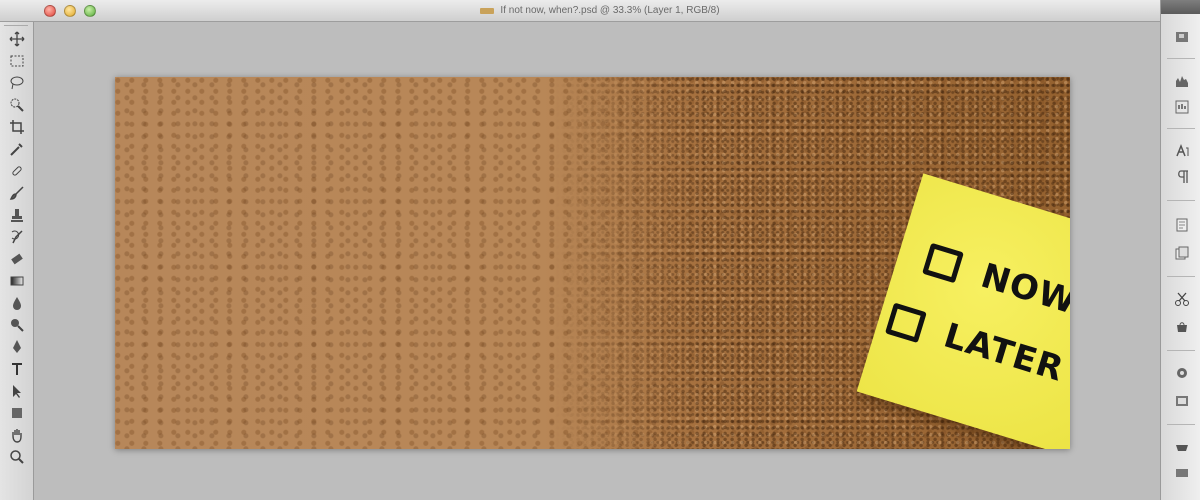 This screenshot has height=500, width=1200. Describe the element at coordinates (1023, 289) in the screenshot. I see `note-option-now-label: NOW` at that location.